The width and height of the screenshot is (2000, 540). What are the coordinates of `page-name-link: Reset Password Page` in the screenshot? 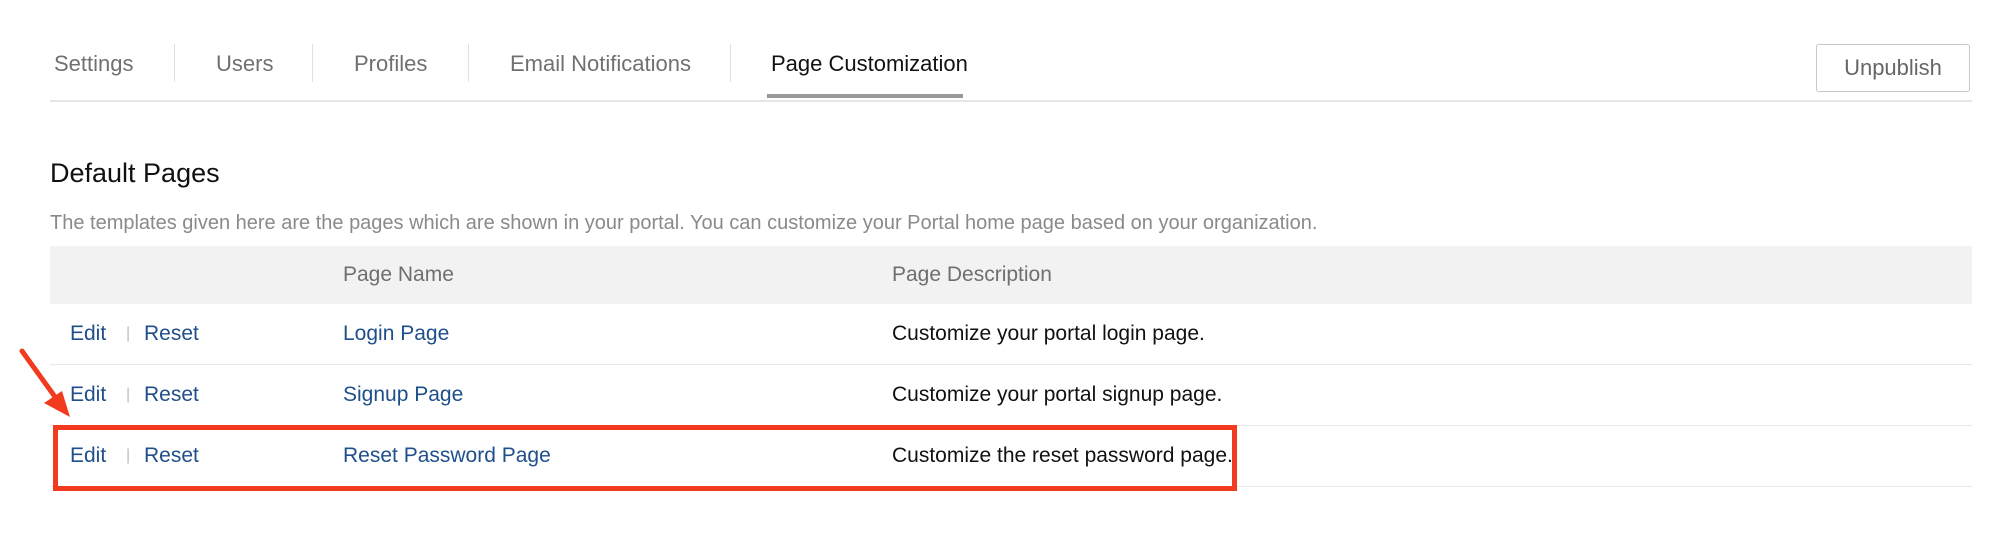 It's located at (447, 456).